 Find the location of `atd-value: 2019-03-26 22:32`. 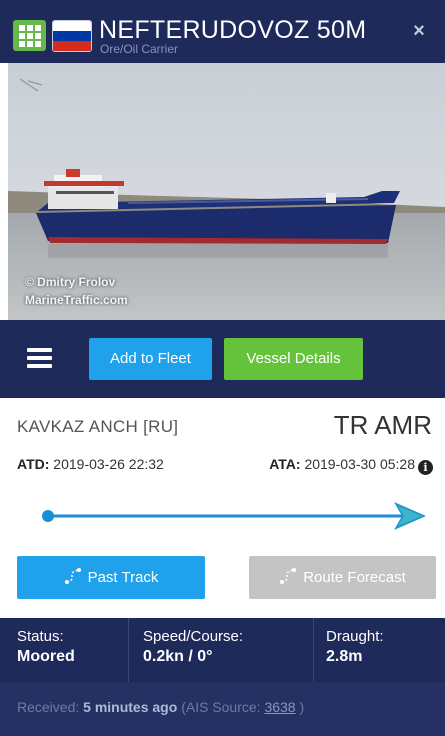

atd-value: 2019-03-26 22:32 is located at coordinates (108, 464).